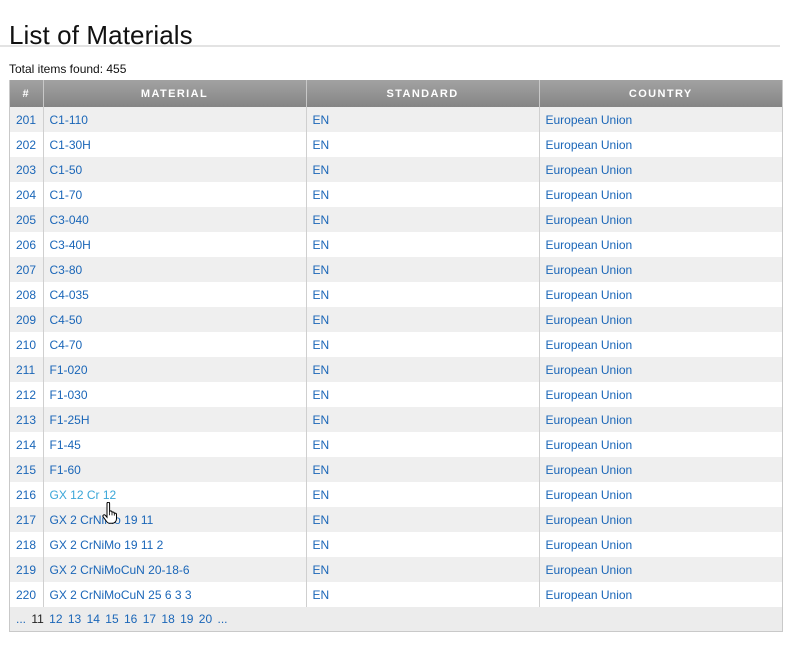 The width and height of the screenshot is (790, 645). Describe the element at coordinates (65, 445) in the screenshot. I see `material-link: F1-45` at that location.